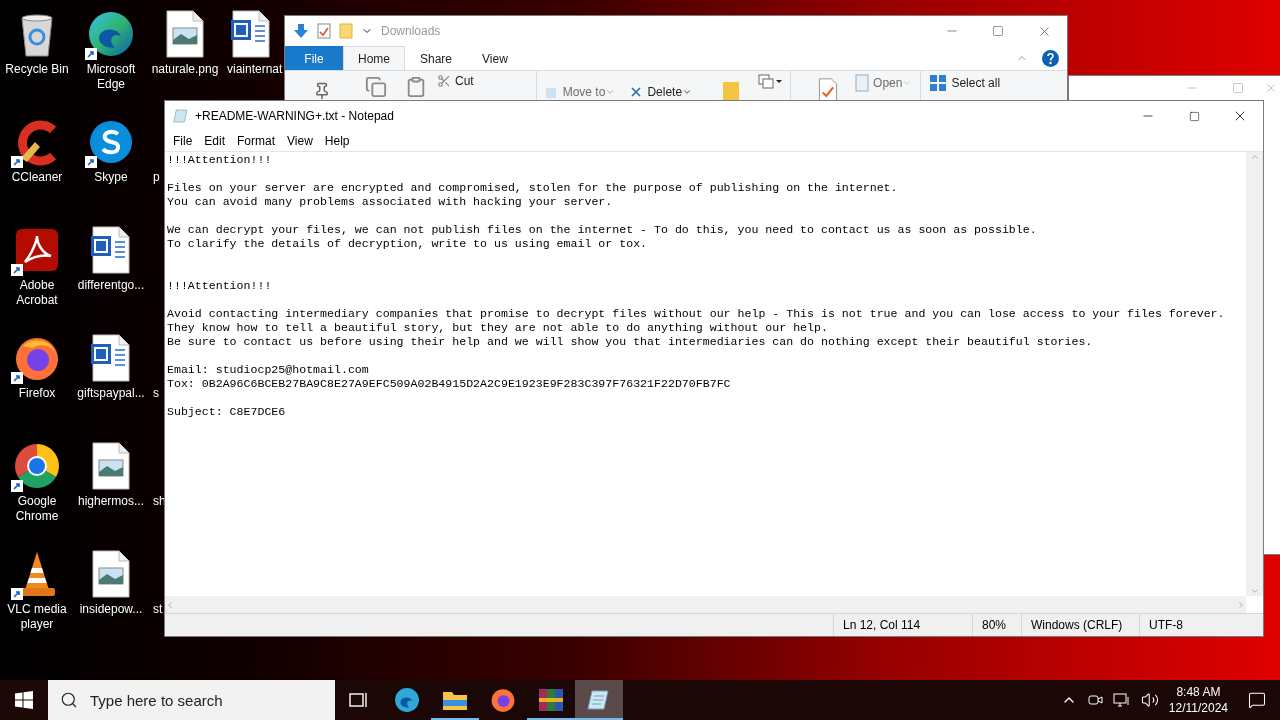 This screenshot has width=1280, height=720. Describe the element at coordinates (37, 250) in the screenshot. I see `document-logo-icon` at that location.